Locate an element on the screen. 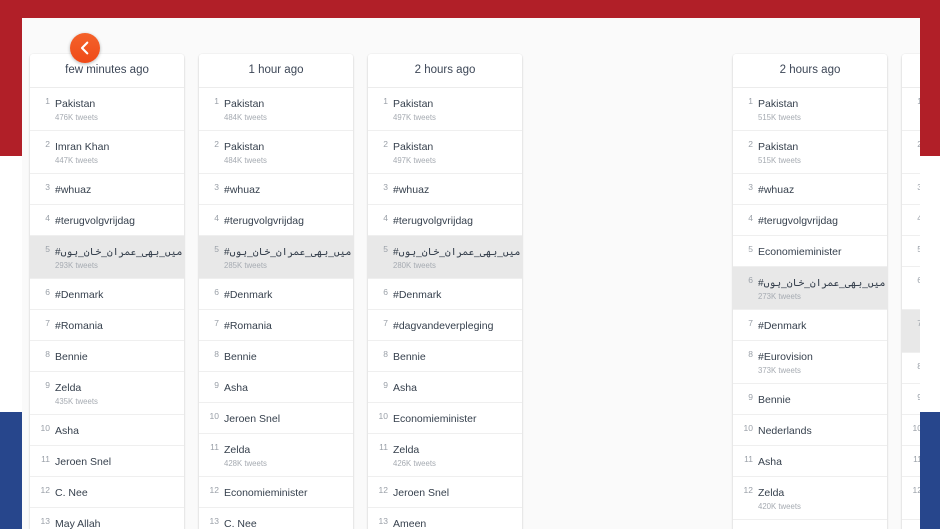  trend-list-item: 8 #Eurovision 373K tweets is located at coordinates (810, 362).